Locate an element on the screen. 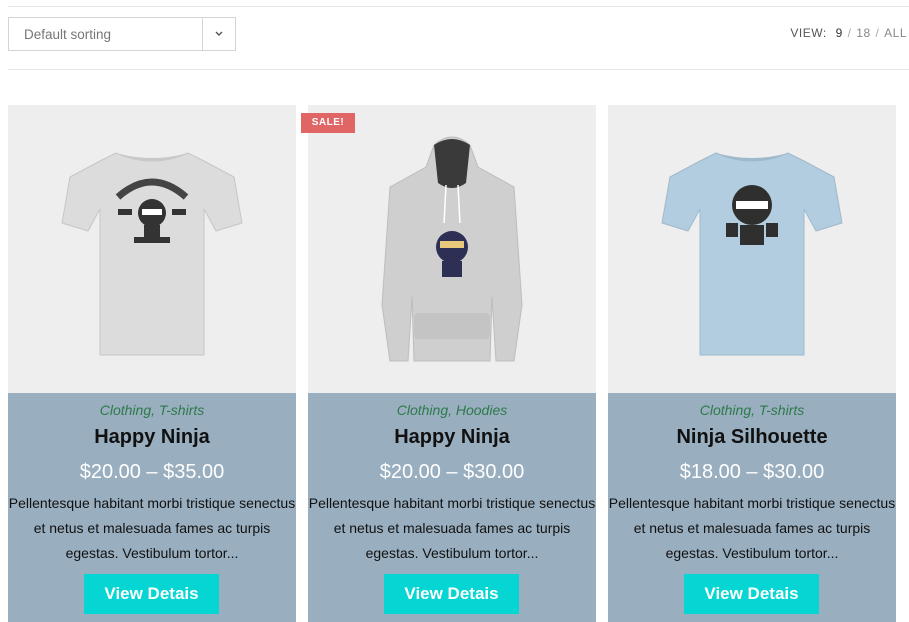 The height and width of the screenshot is (622, 909). product-price: $18.00 – $30.00 is located at coordinates (752, 472).